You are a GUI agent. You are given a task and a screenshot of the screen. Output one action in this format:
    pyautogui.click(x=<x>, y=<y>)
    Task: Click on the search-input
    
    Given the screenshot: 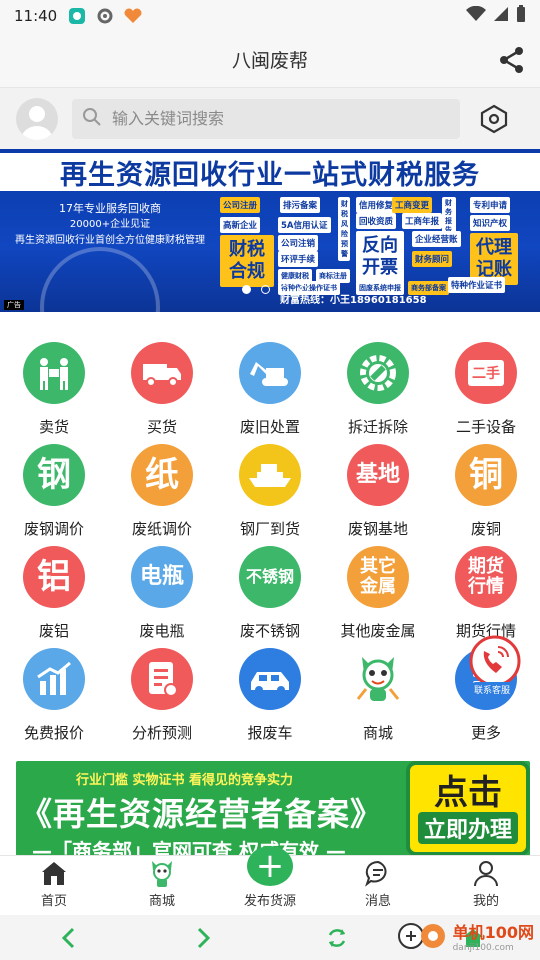 What is the action you would take?
    pyautogui.click(x=262, y=118)
    